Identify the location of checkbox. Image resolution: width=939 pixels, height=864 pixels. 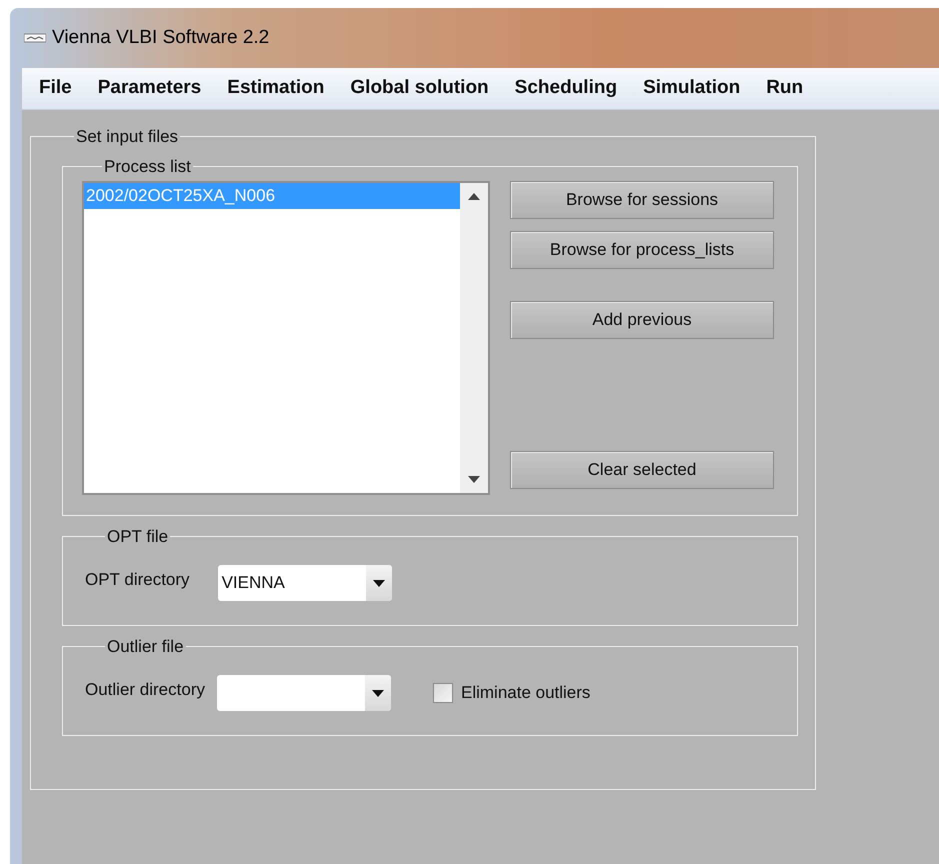
(442, 693).